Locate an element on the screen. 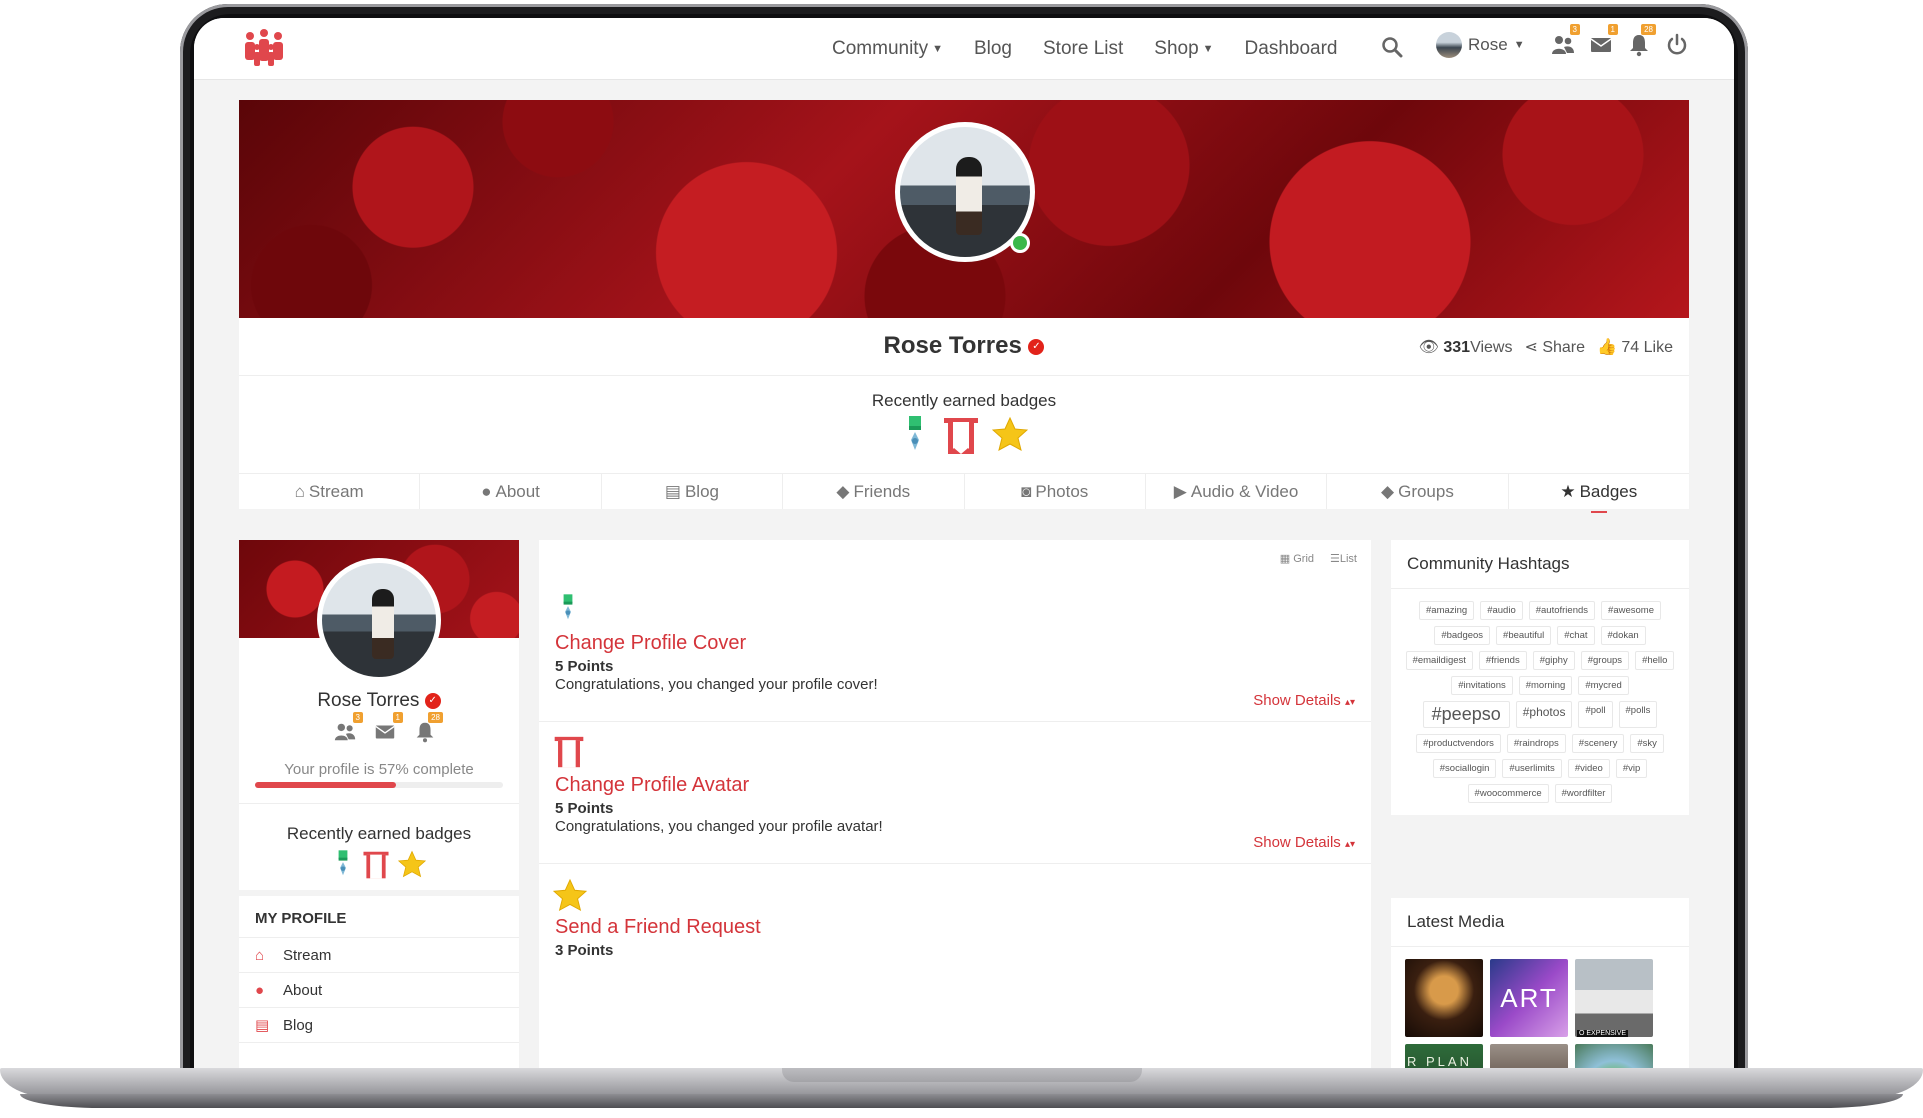 Image resolution: width=1923 pixels, height=1118 pixels. laptop-notch is located at coordinates (962, 1075).